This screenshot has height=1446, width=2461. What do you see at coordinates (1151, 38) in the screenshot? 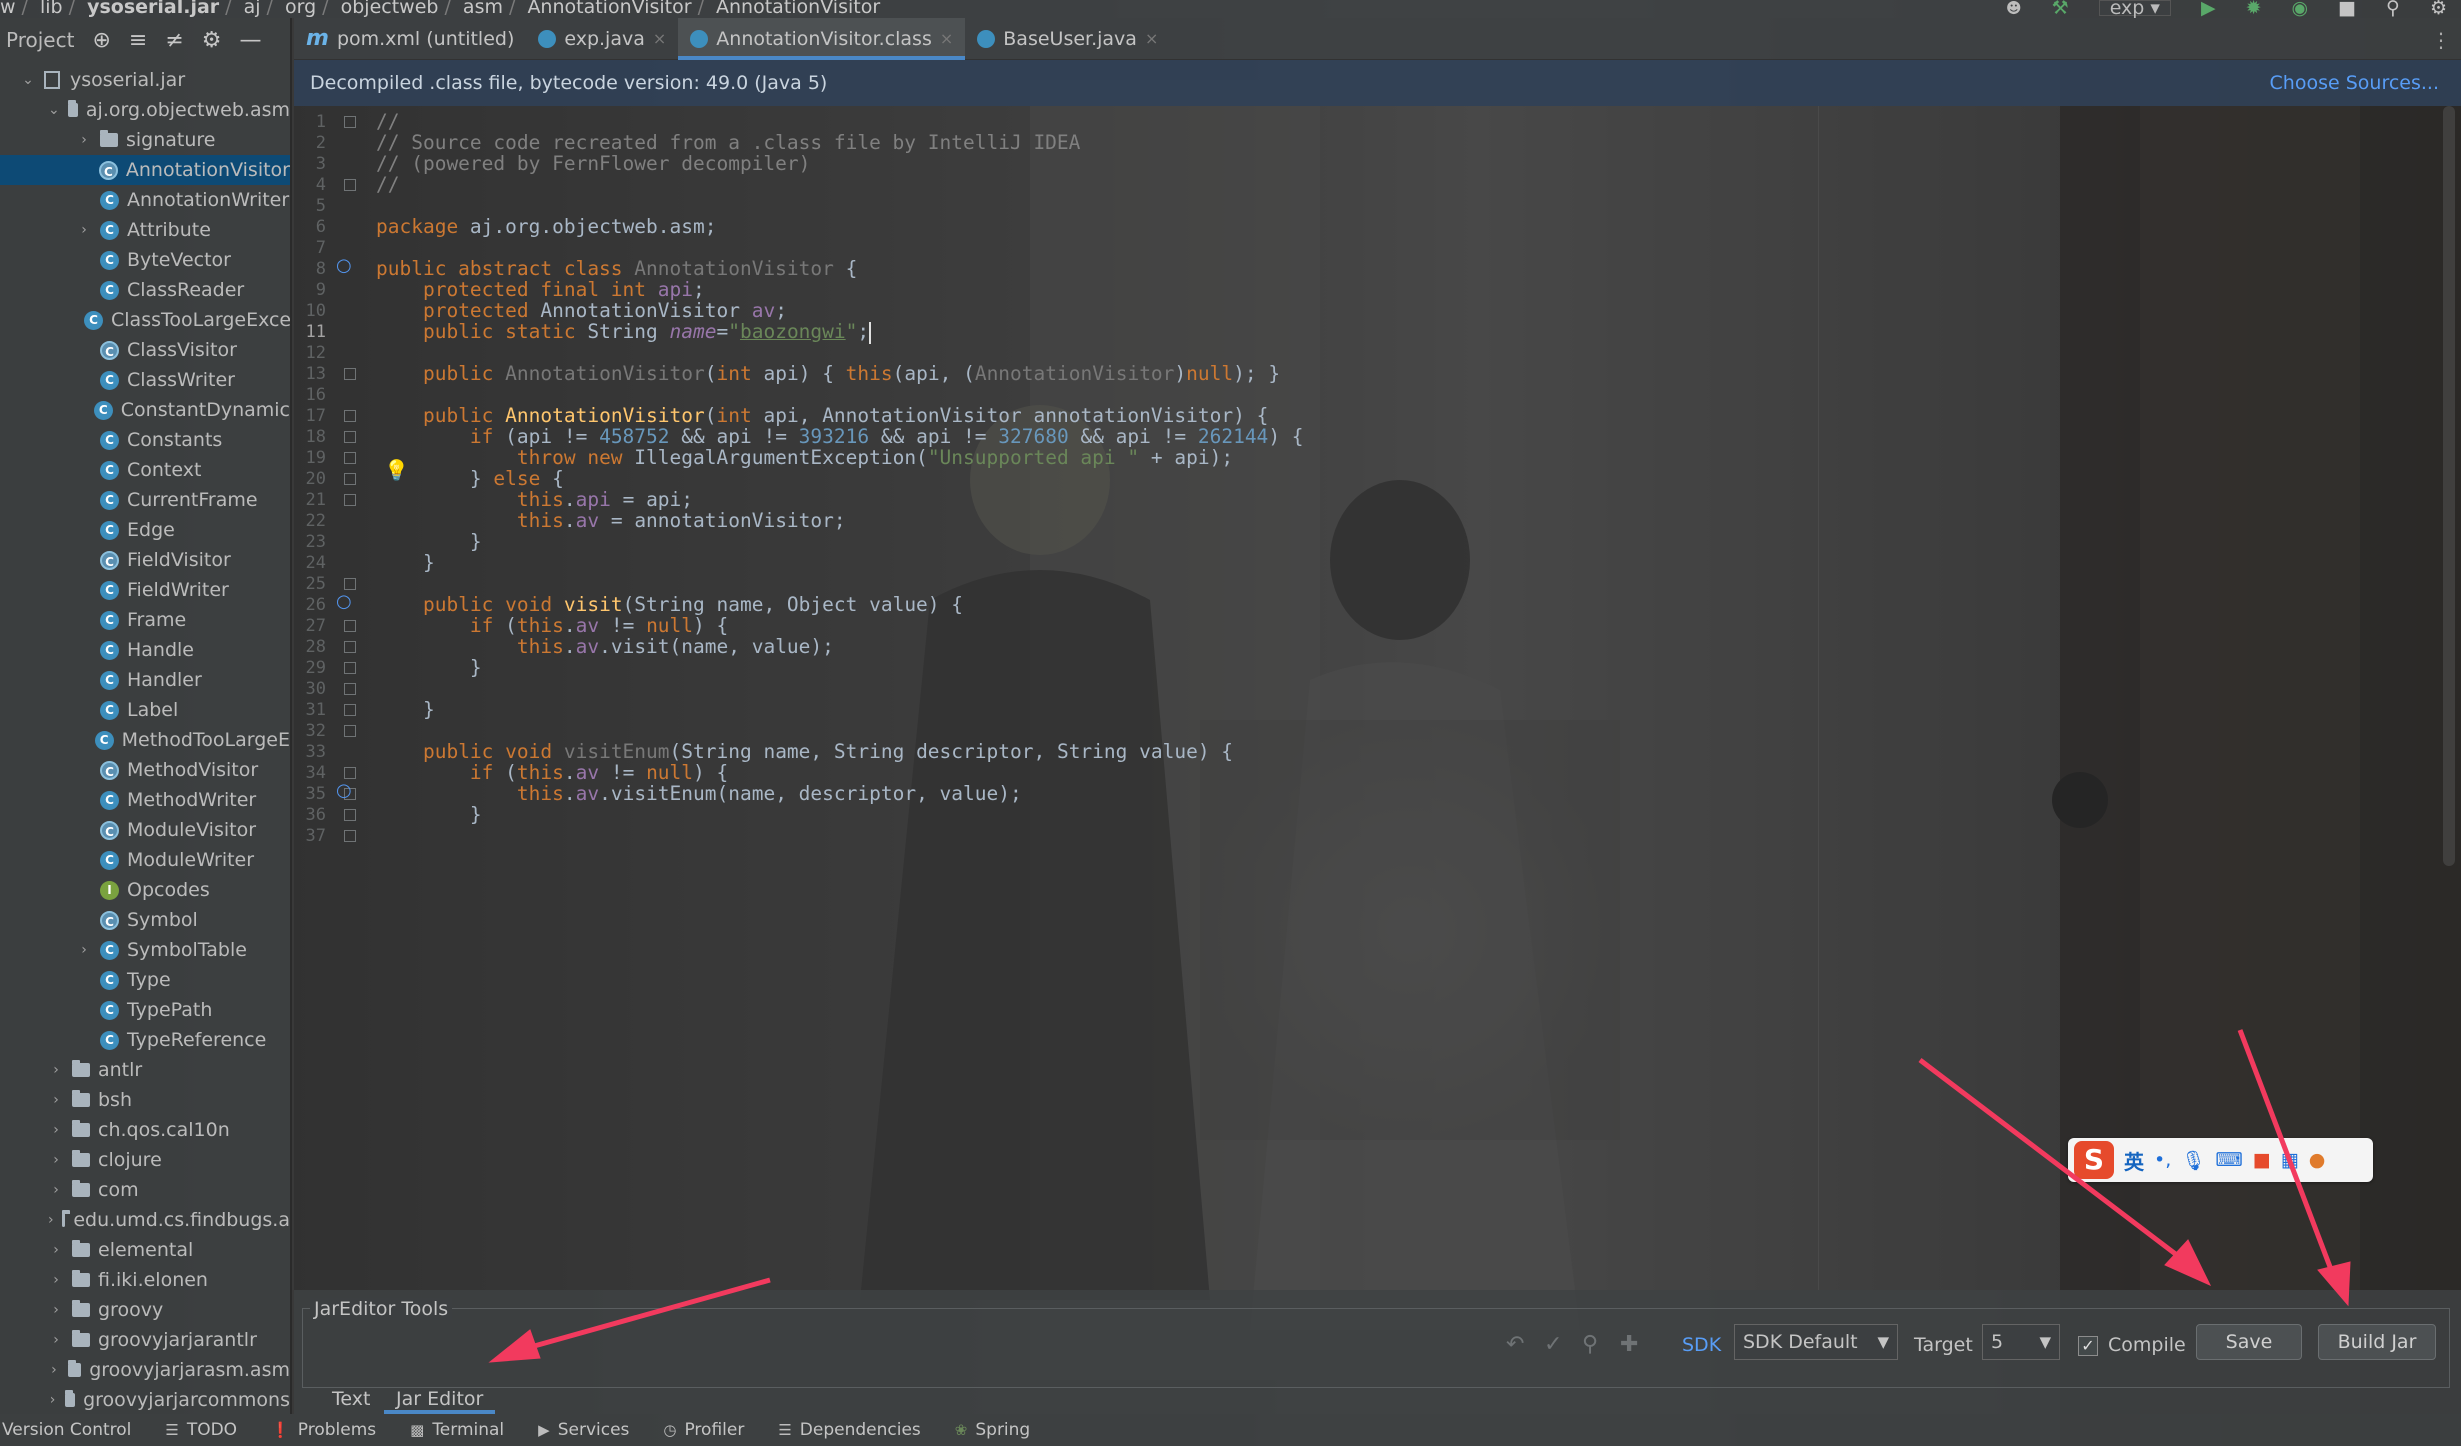
I see `close-icon: ×` at bounding box center [1151, 38].